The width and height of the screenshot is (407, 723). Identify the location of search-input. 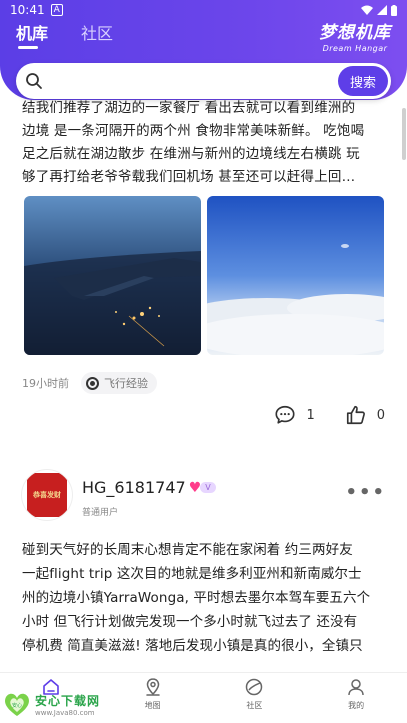
(195, 81).